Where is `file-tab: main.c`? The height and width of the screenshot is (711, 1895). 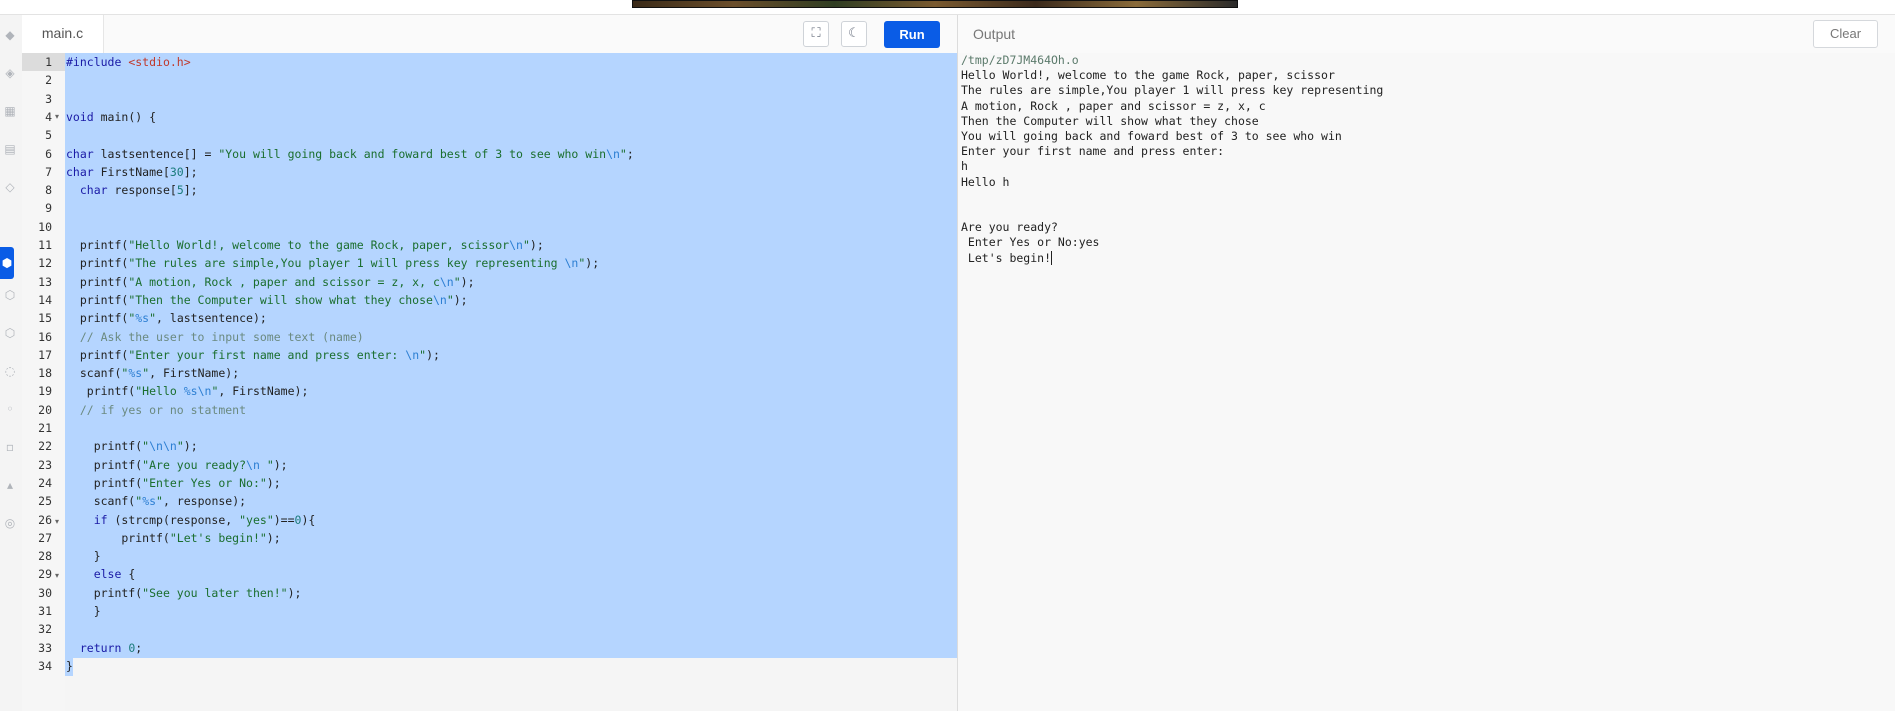
file-tab: main.c is located at coordinates (63, 34).